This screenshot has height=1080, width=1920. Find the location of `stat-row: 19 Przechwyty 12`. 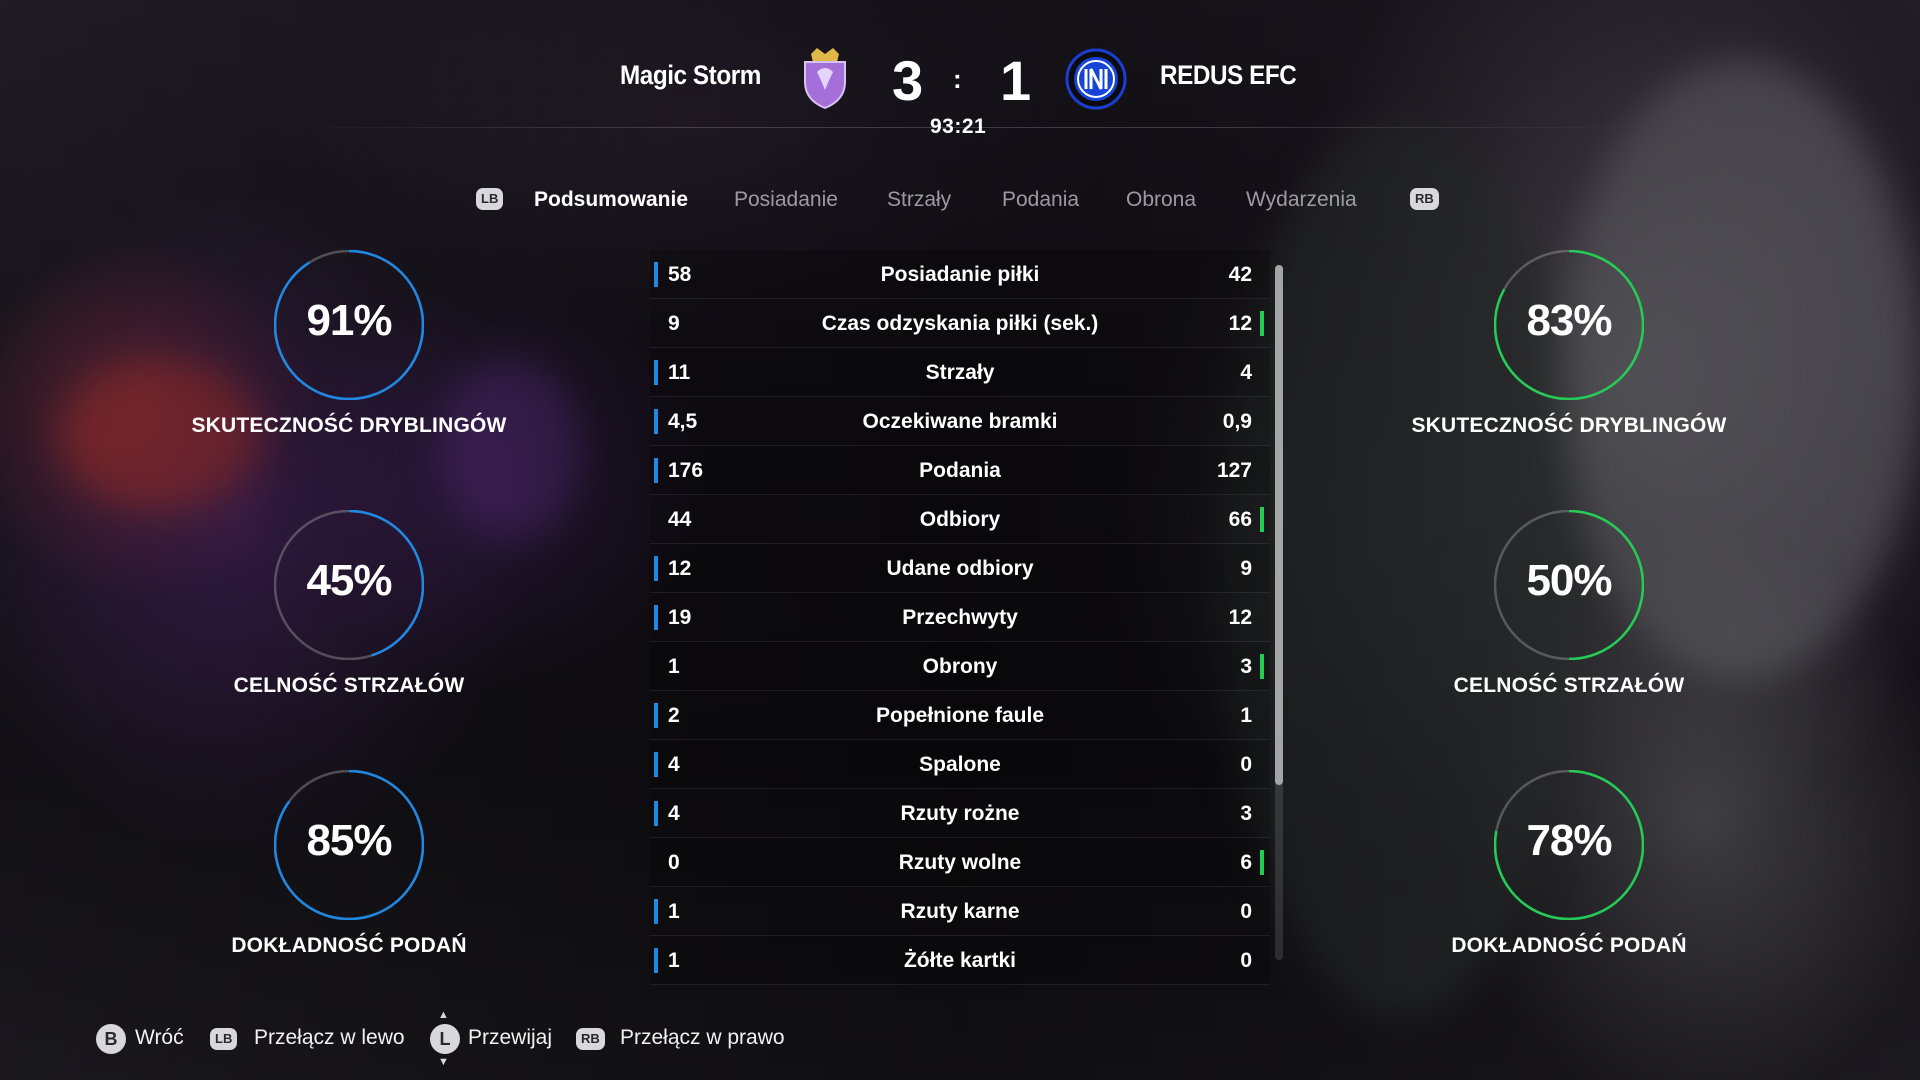

stat-row: 19 Przechwyty 12 is located at coordinates (960, 617).